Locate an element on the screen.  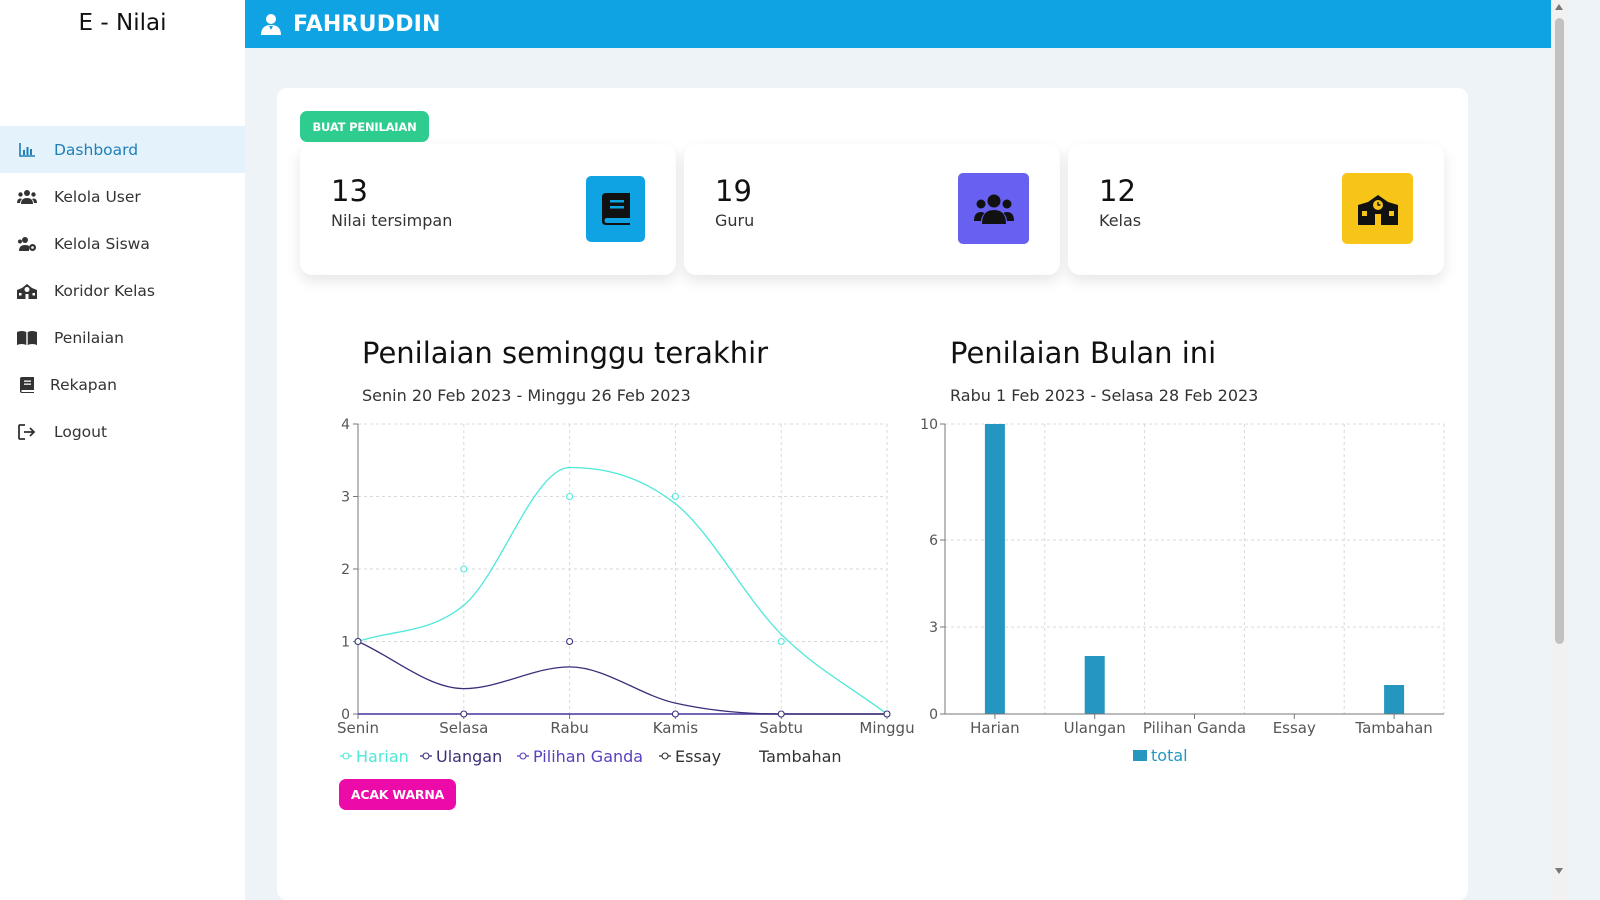
x-tick-label: Senin is located at coordinates (358, 728).